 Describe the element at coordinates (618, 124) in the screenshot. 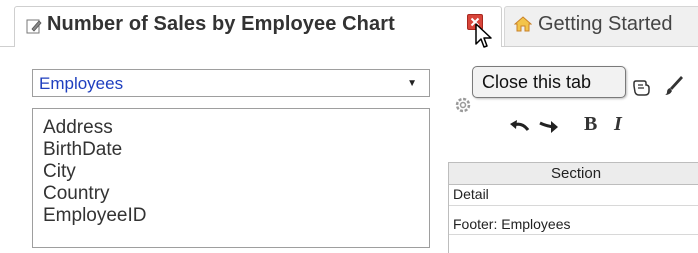

I see `italic-button: I` at that location.